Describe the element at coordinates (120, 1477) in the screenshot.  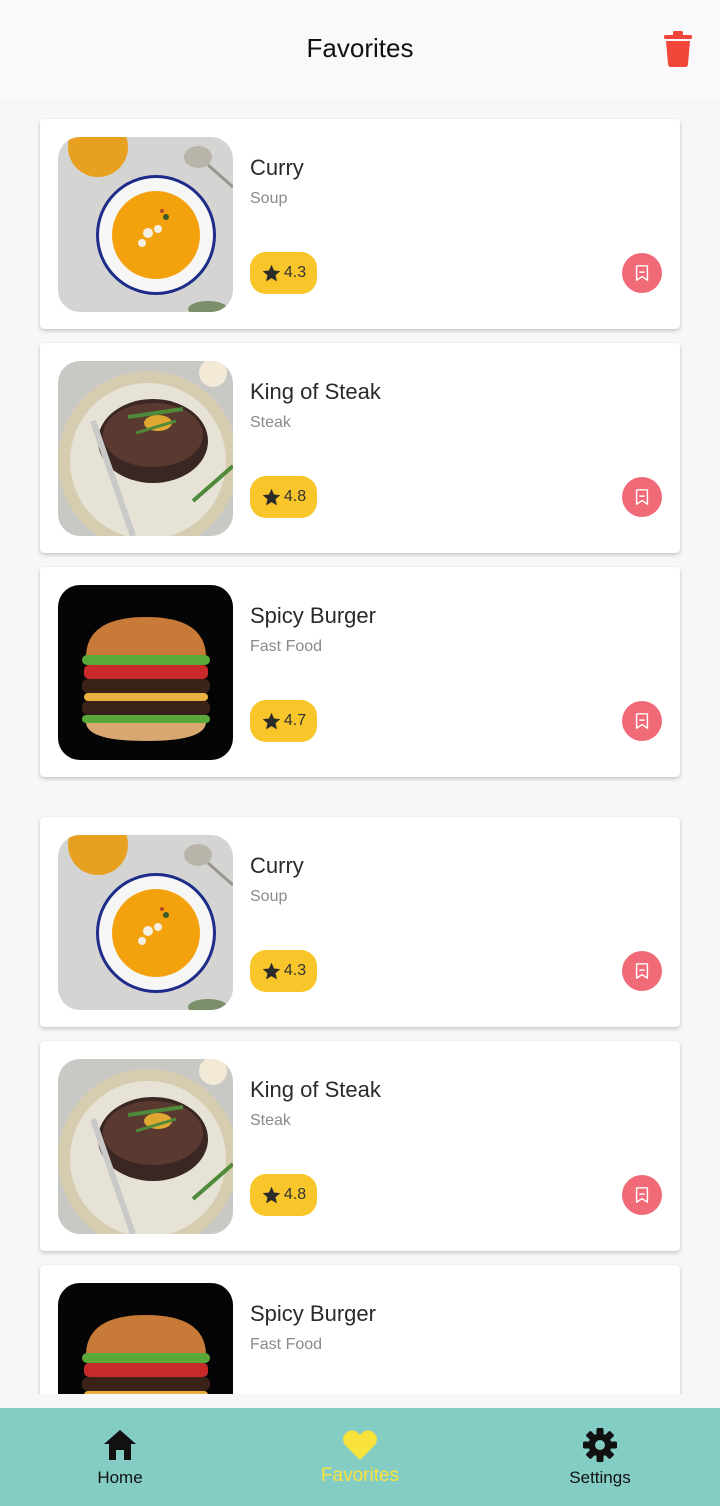
I see `nav-label: Home` at that location.